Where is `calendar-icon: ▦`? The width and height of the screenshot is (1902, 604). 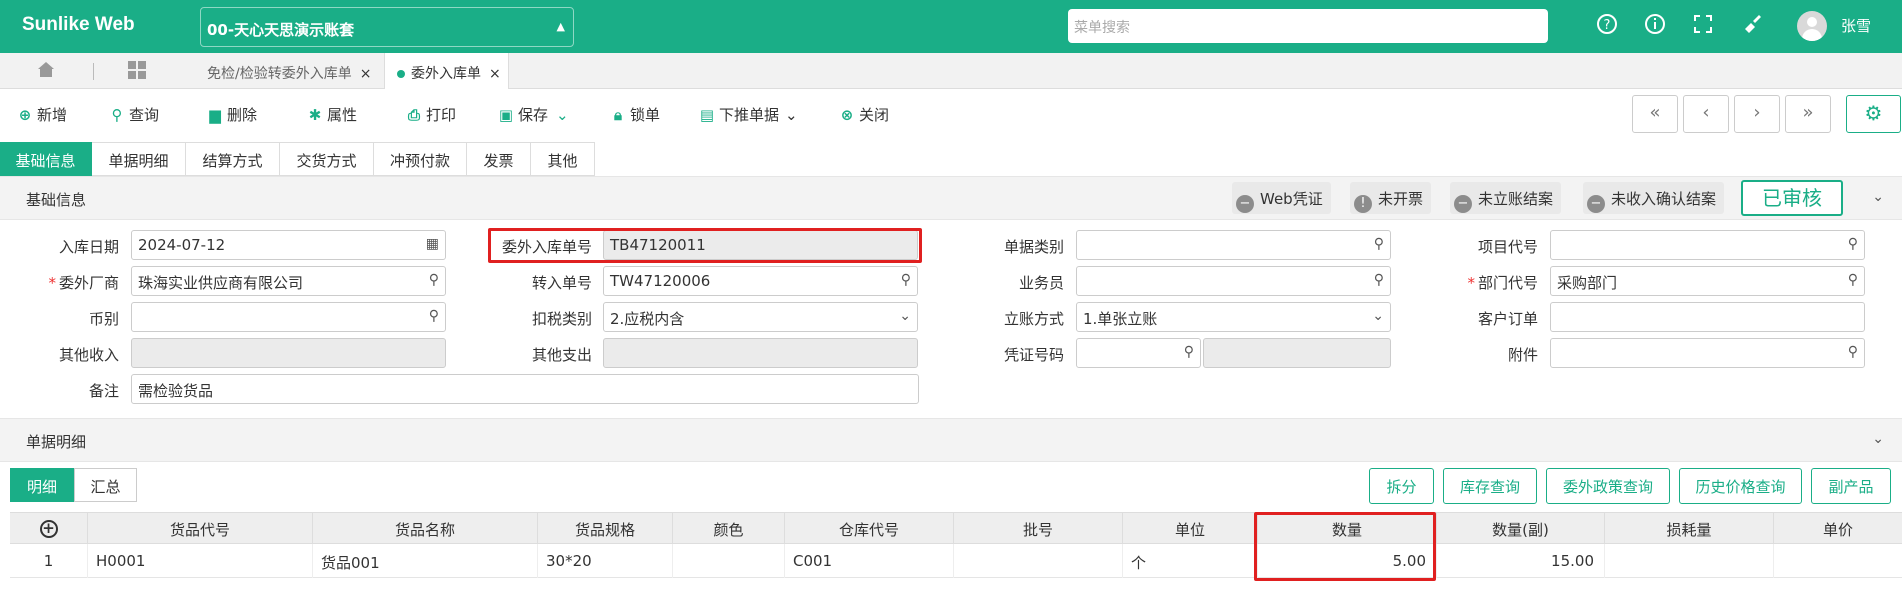
calendar-icon: ▦ is located at coordinates (432, 244).